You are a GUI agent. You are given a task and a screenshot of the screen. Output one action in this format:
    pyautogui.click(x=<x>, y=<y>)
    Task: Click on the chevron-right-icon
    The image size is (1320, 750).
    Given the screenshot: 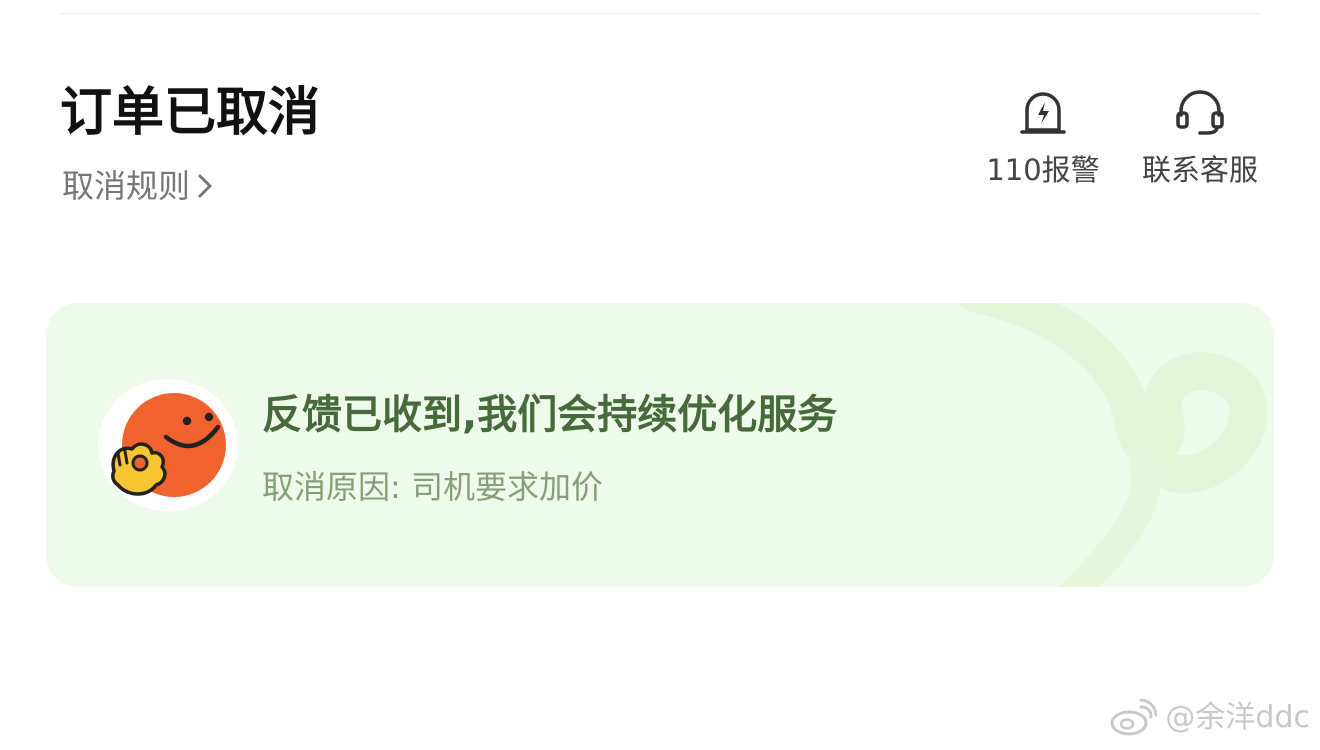 What is the action you would take?
    pyautogui.click(x=208, y=186)
    